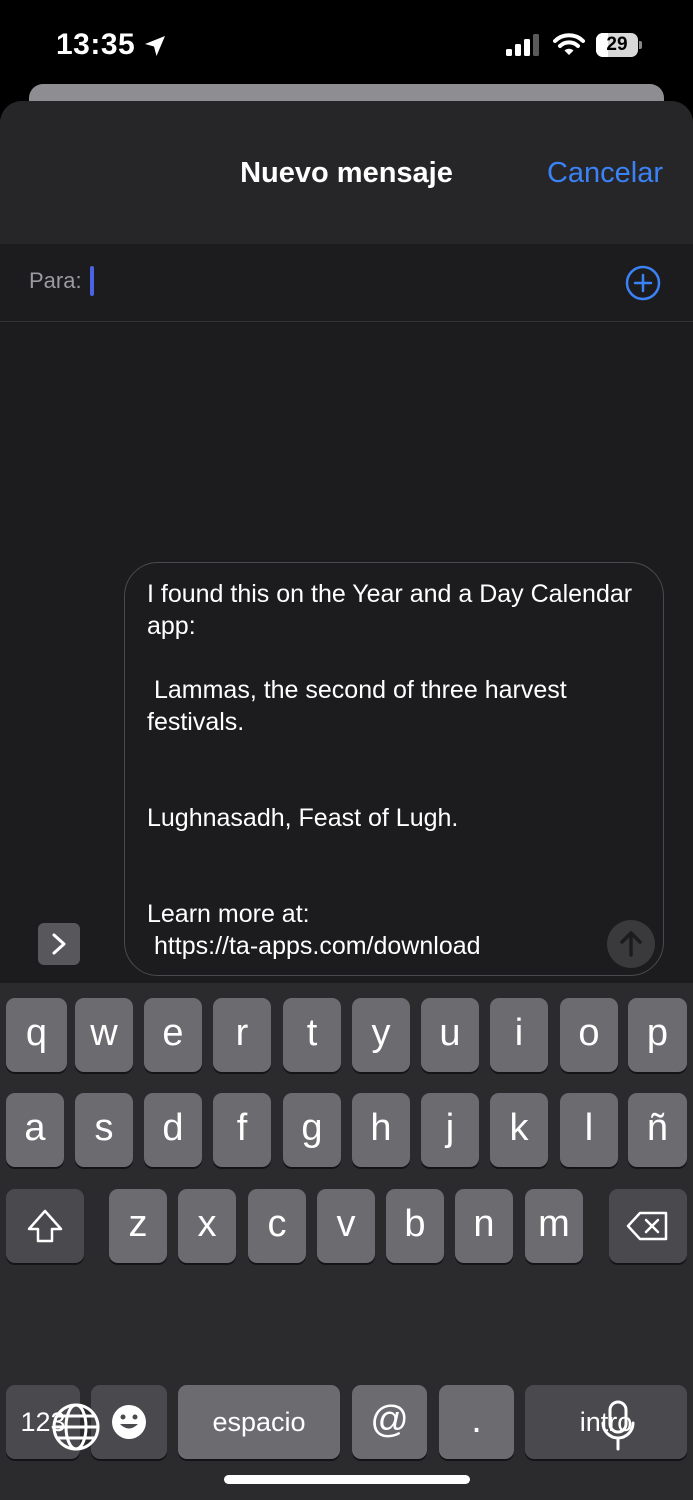 This screenshot has height=1500, width=693. I want to click on key-n-tilde: ñ, so click(657, 1130).